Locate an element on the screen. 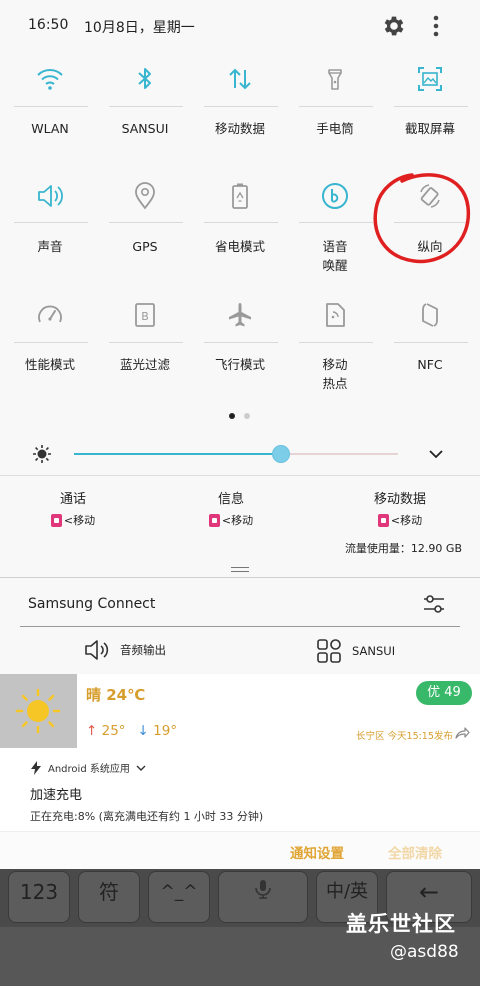 The image size is (480, 986). screenshot-icon is located at coordinates (430, 79).